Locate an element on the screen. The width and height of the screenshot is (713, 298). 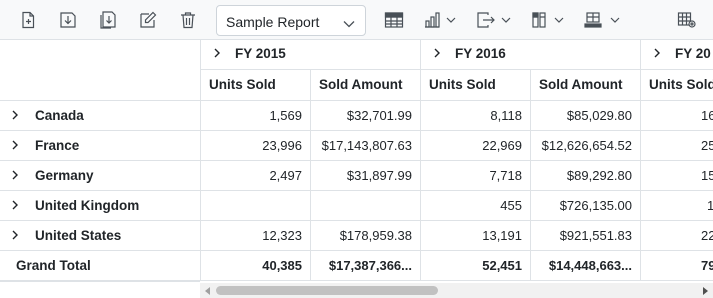
toolbar: Sample Report is located at coordinates (356, 20).